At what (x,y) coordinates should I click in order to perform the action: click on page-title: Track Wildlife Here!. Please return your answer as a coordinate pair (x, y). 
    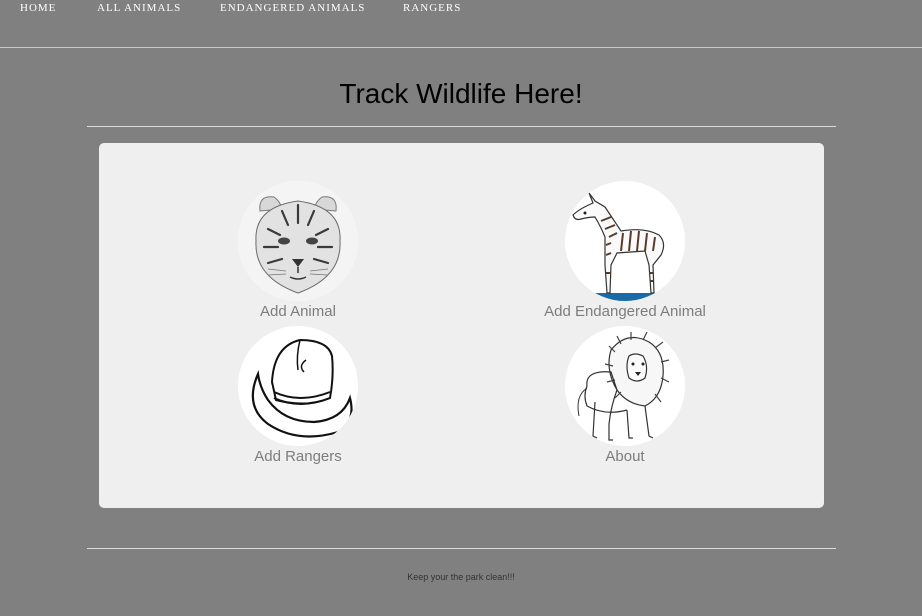
    Looking at the image, I should click on (461, 93).